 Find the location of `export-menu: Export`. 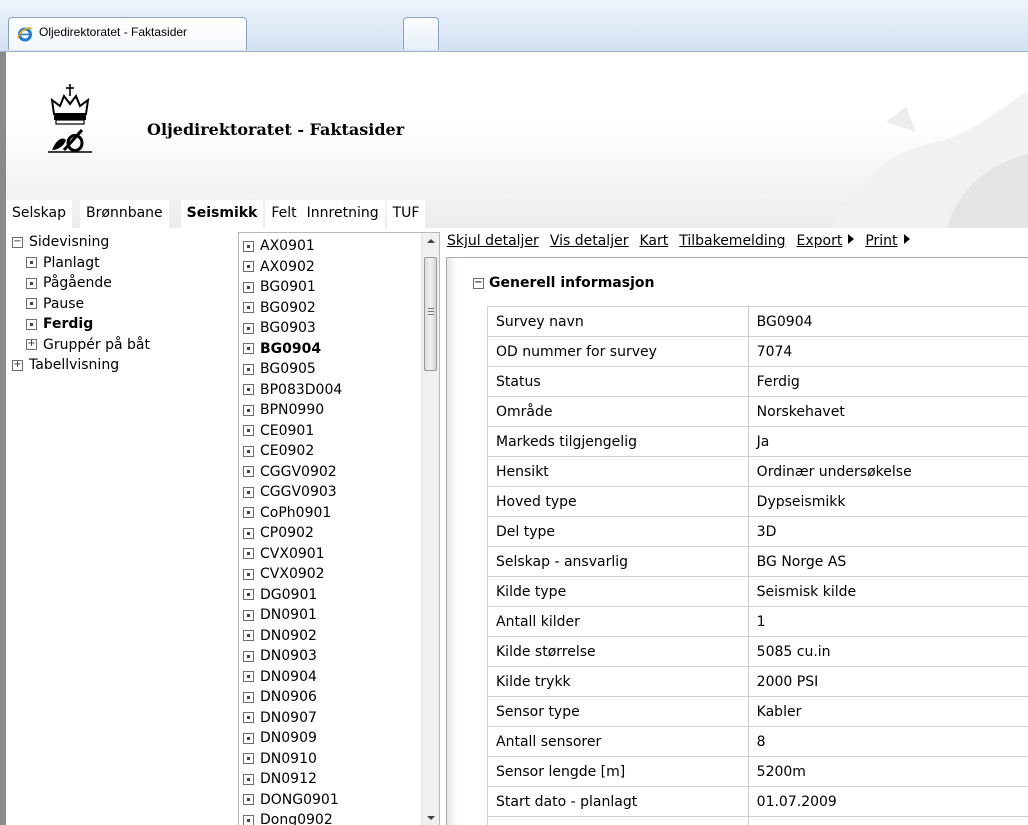

export-menu: Export is located at coordinates (825, 241).